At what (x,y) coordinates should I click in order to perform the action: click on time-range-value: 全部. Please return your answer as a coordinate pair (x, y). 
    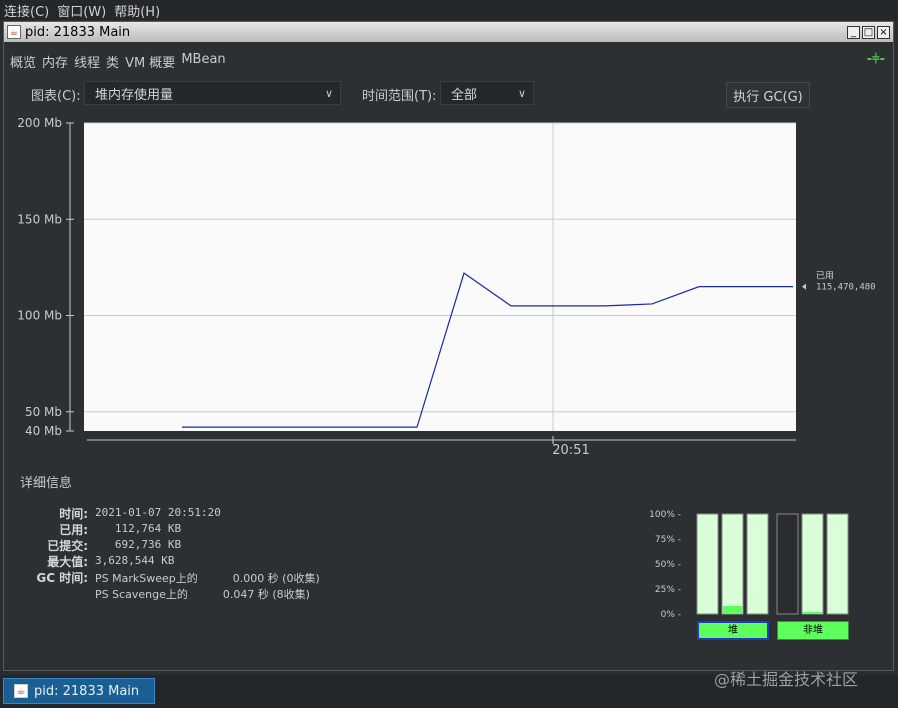
    Looking at the image, I should click on (464, 95).